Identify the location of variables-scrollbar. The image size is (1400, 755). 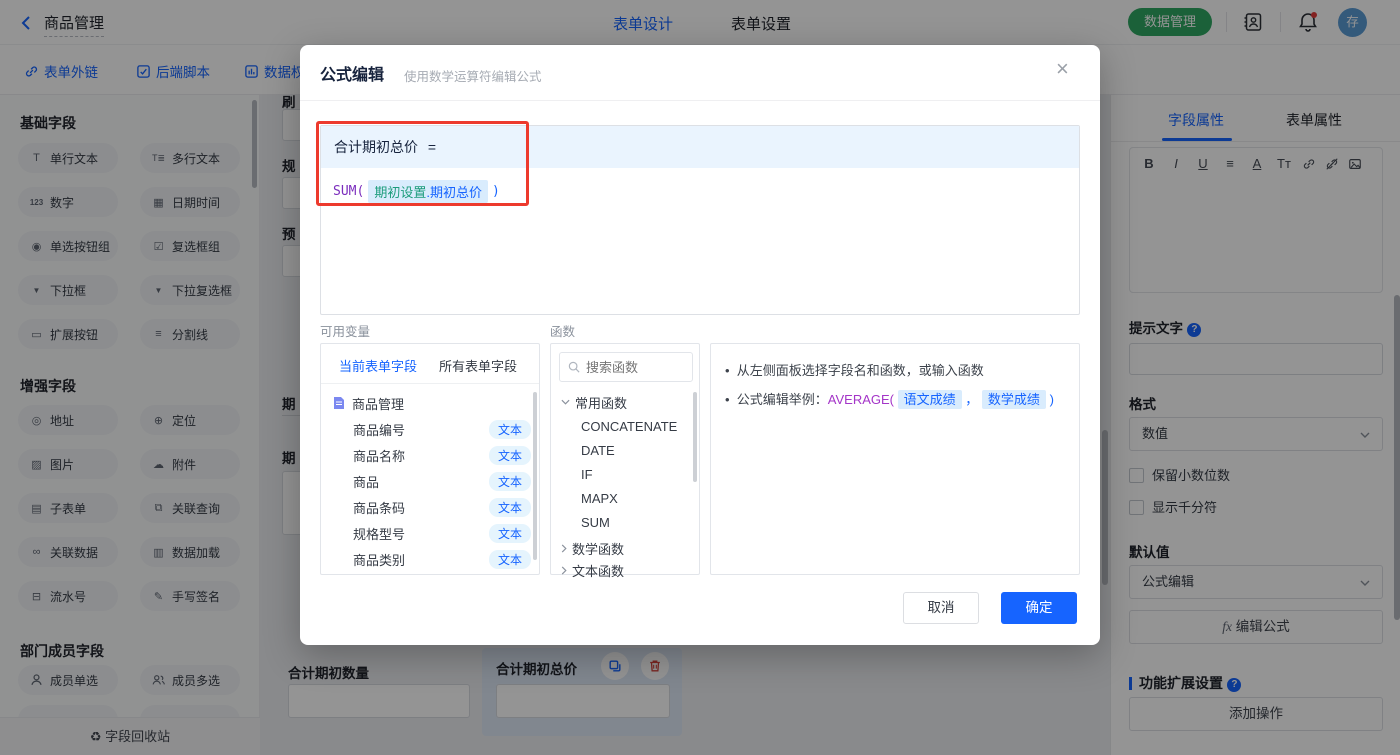
(535, 476).